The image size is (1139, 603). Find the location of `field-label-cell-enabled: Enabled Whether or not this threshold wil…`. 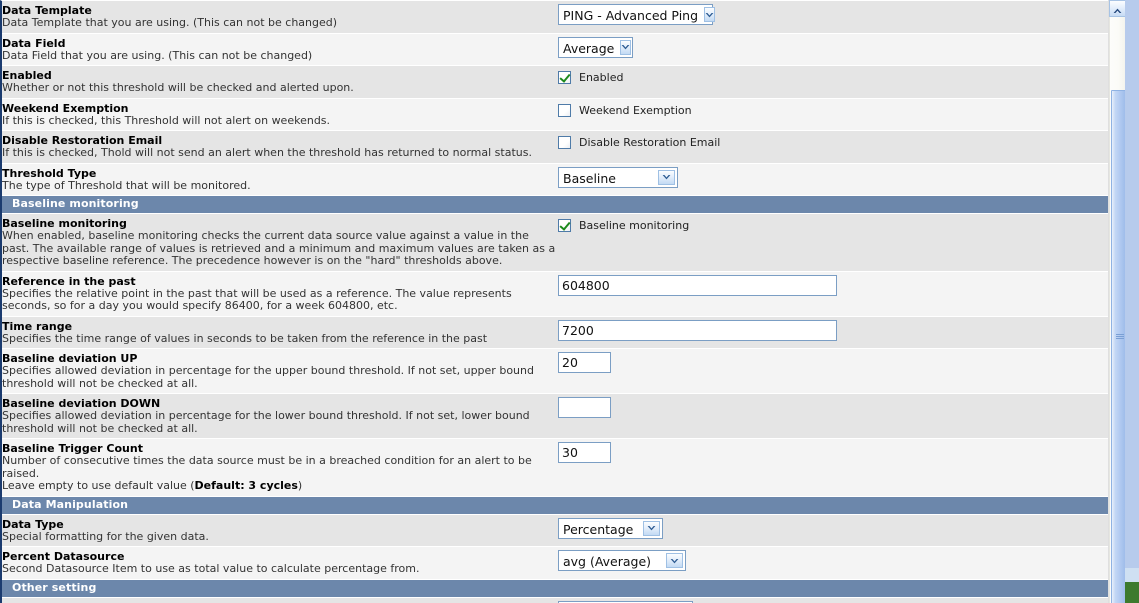

field-label-cell-enabled: Enabled Whether or not this threshold wil… is located at coordinates (280, 82).